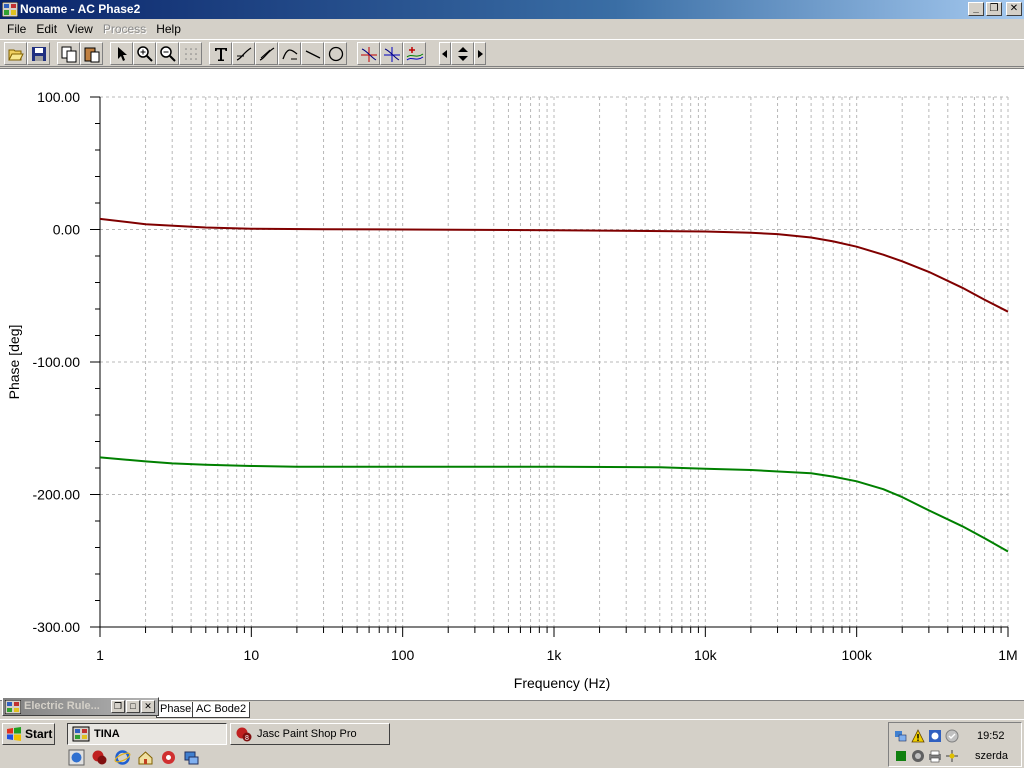 The image size is (1024, 768). I want to click on x-tick-label: 10k, so click(706, 655).